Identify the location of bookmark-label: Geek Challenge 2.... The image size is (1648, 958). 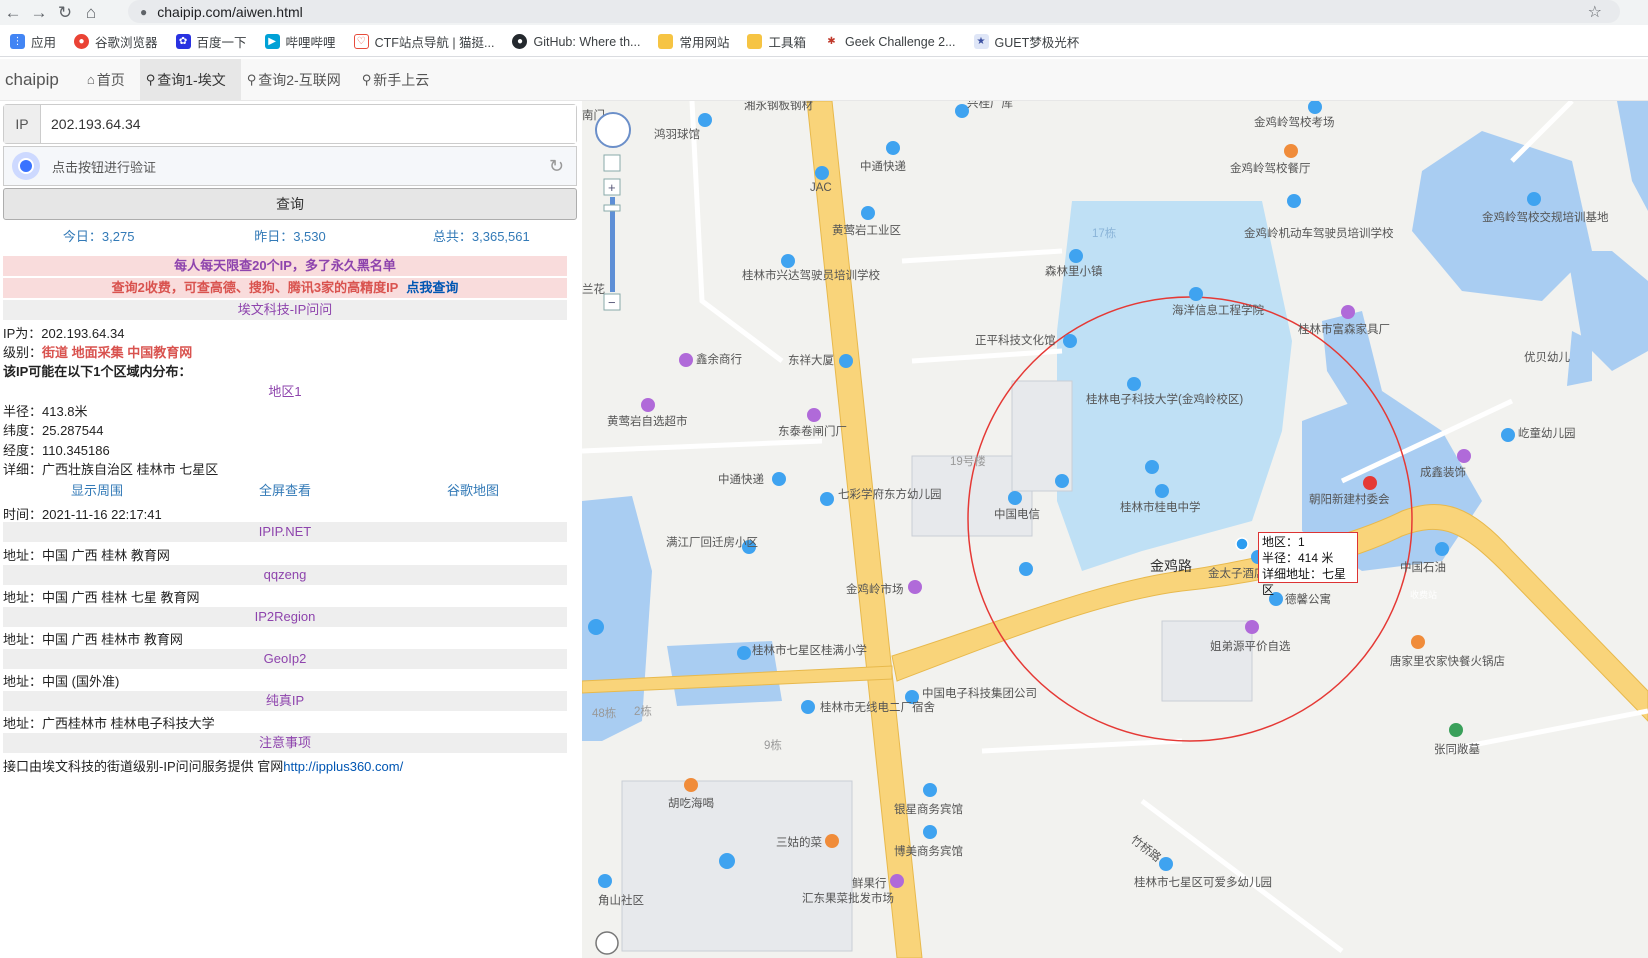
(900, 41).